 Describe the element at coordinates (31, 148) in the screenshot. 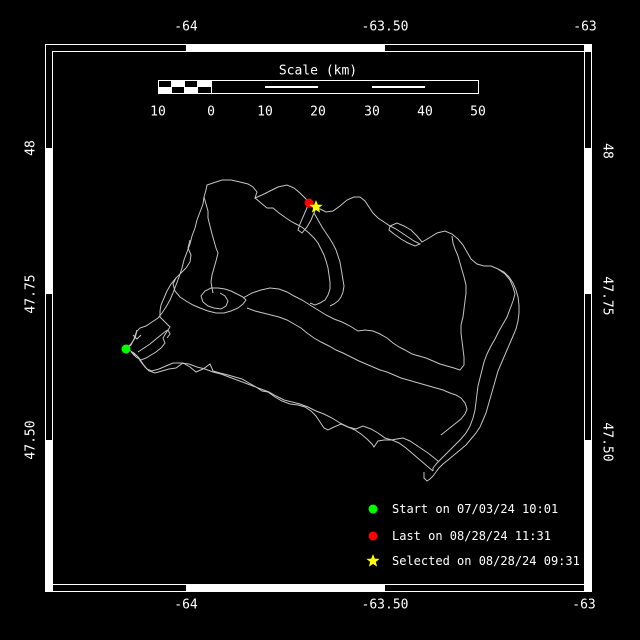

I see `axis-tick-label-left: 48` at that location.